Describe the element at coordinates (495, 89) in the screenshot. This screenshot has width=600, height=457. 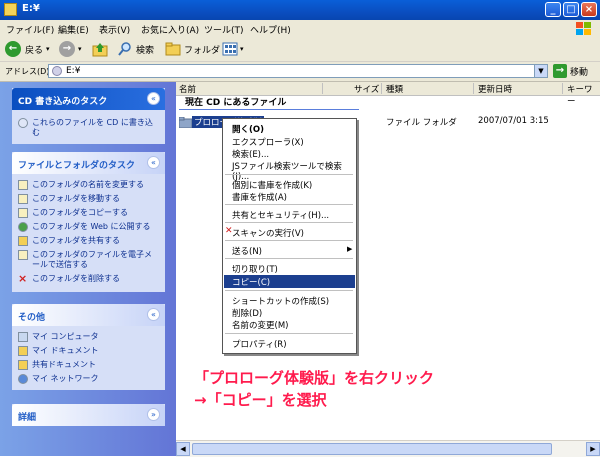
I see `column-date: 更新日時` at that location.